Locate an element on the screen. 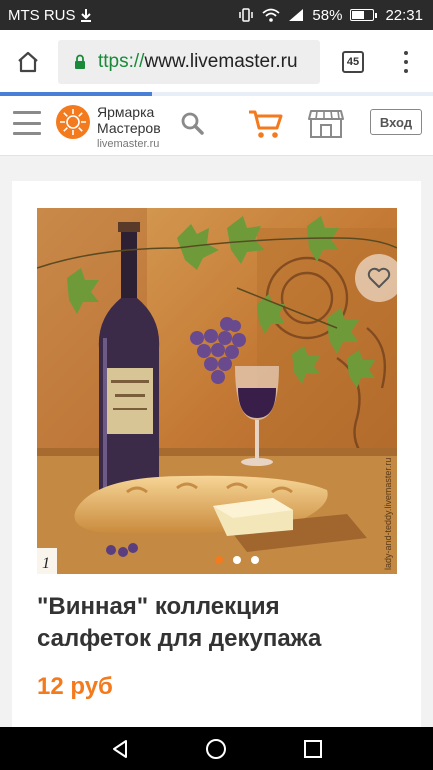 The height and width of the screenshot is (770, 433). wifi-icon is located at coordinates (271, 15).